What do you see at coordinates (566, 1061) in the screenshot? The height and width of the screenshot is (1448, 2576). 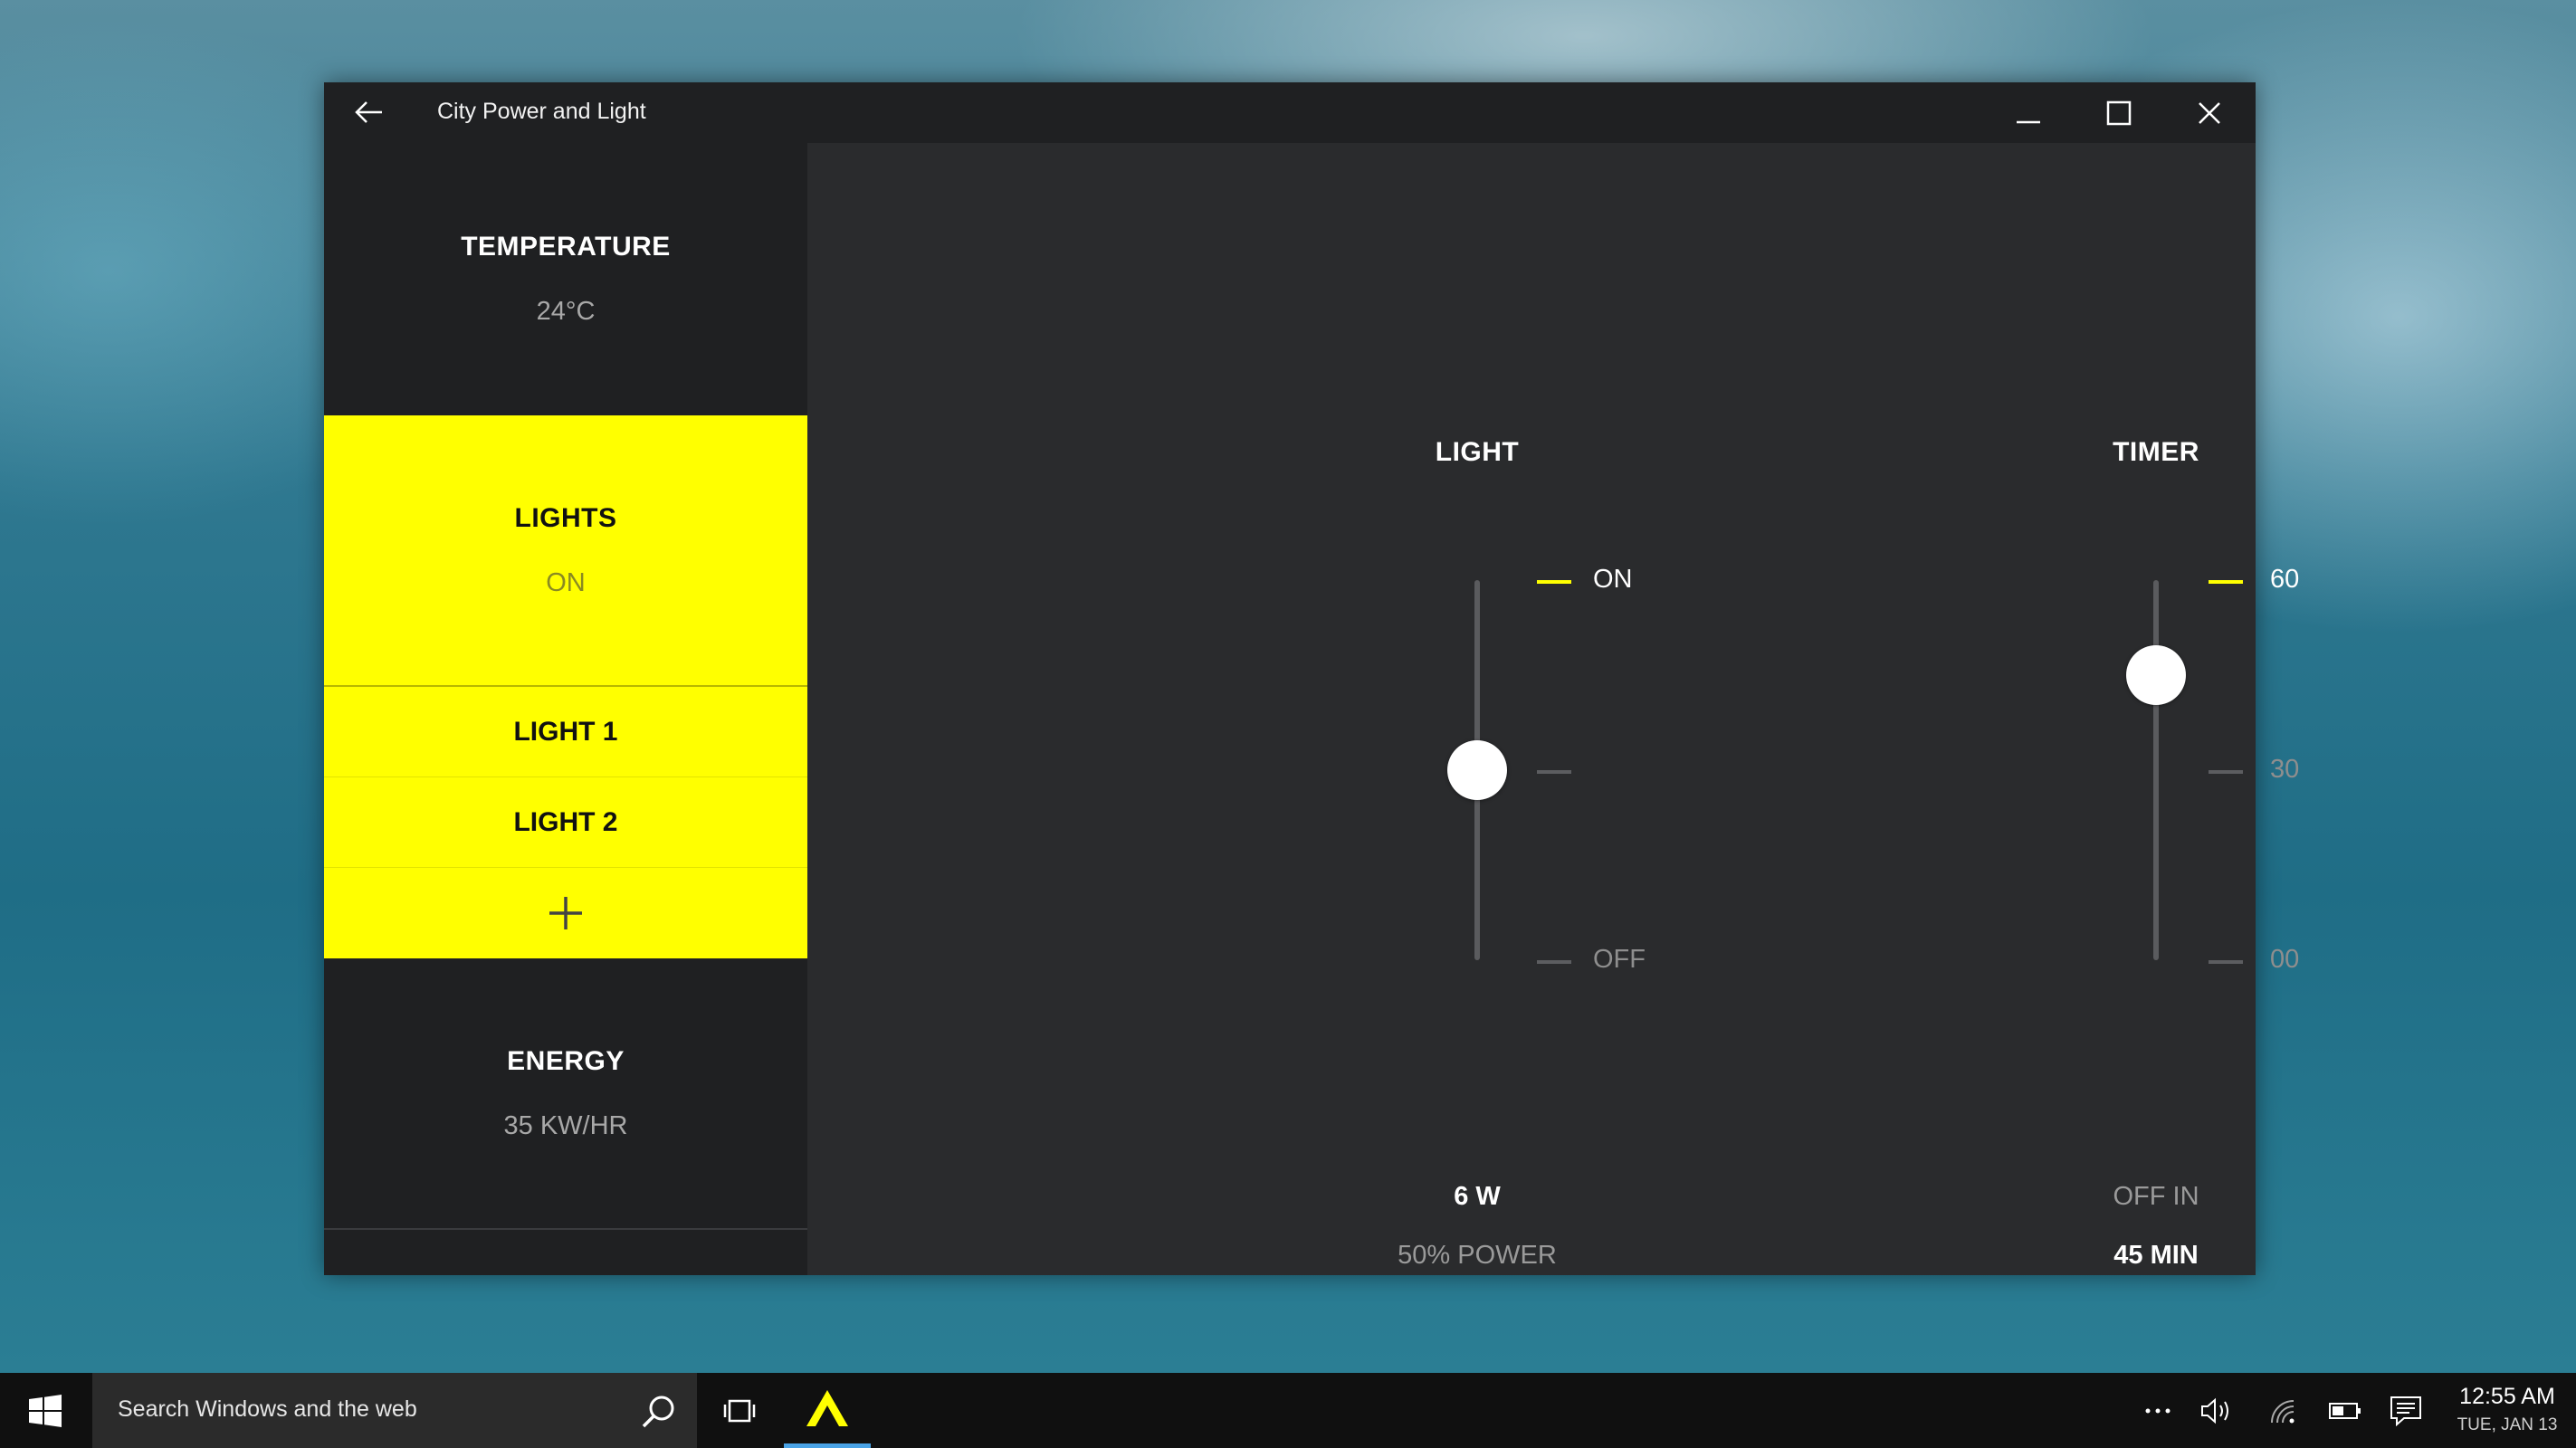 I see `energy-title: ENERGY` at bounding box center [566, 1061].